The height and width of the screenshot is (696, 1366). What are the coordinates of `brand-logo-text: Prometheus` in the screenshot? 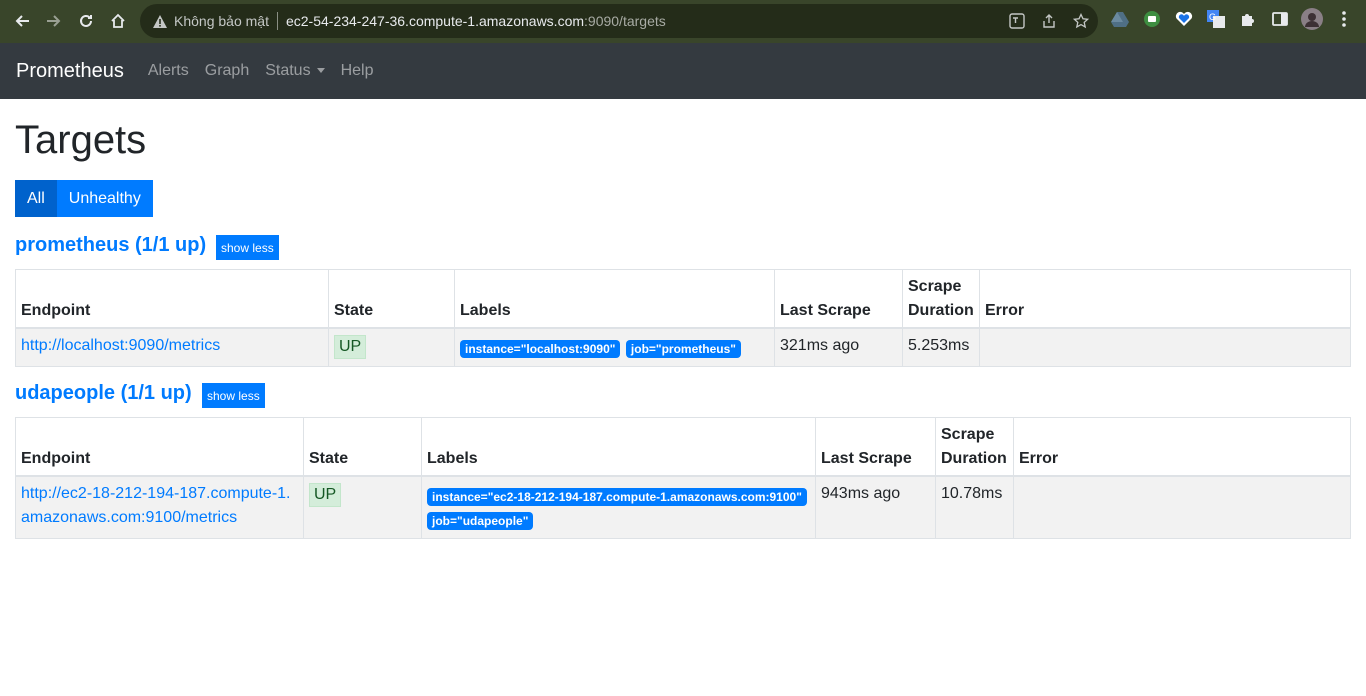 It's located at (70, 71).